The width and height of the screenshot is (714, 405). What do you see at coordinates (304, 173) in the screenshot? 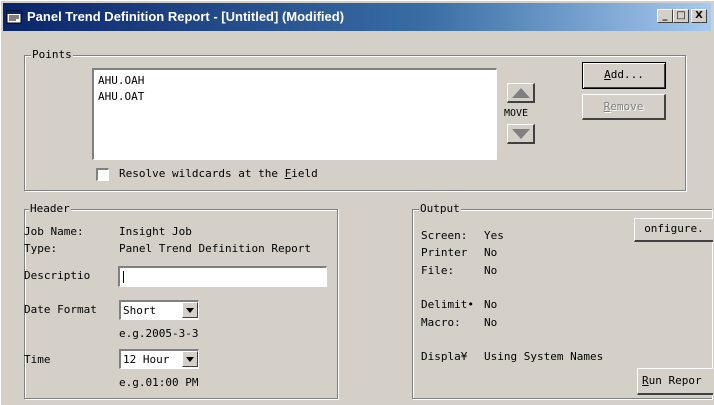
I see `wildcards-text-end: ield` at bounding box center [304, 173].